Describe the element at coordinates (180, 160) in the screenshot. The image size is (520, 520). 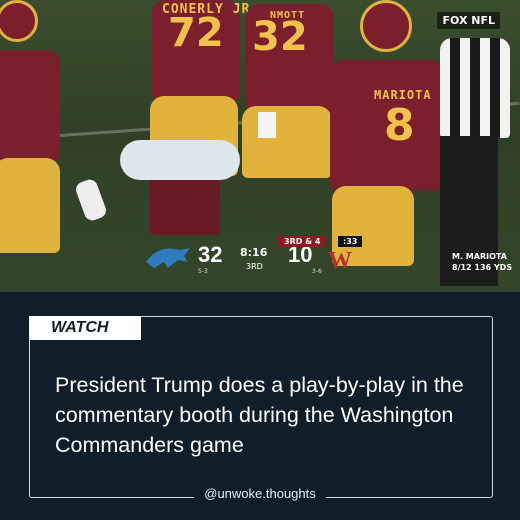
I see `player-lions-down` at that location.